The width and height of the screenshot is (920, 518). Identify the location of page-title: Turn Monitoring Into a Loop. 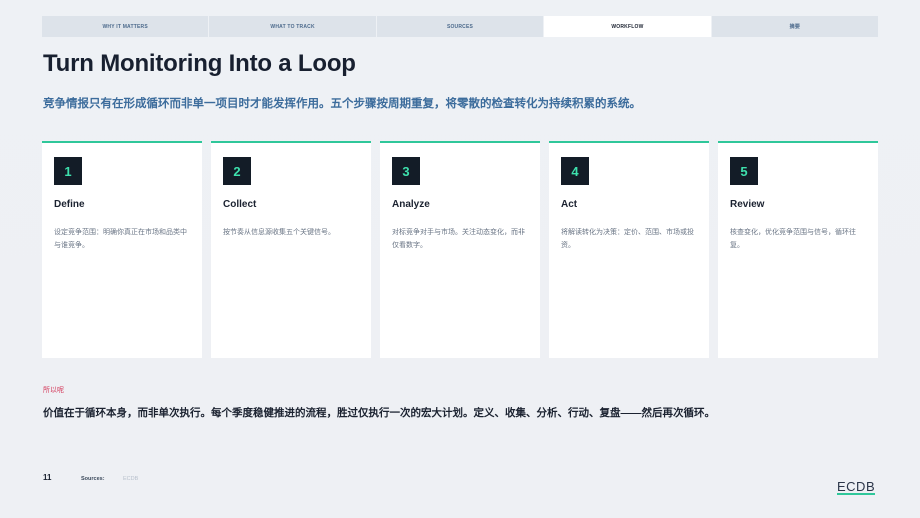
(199, 63).